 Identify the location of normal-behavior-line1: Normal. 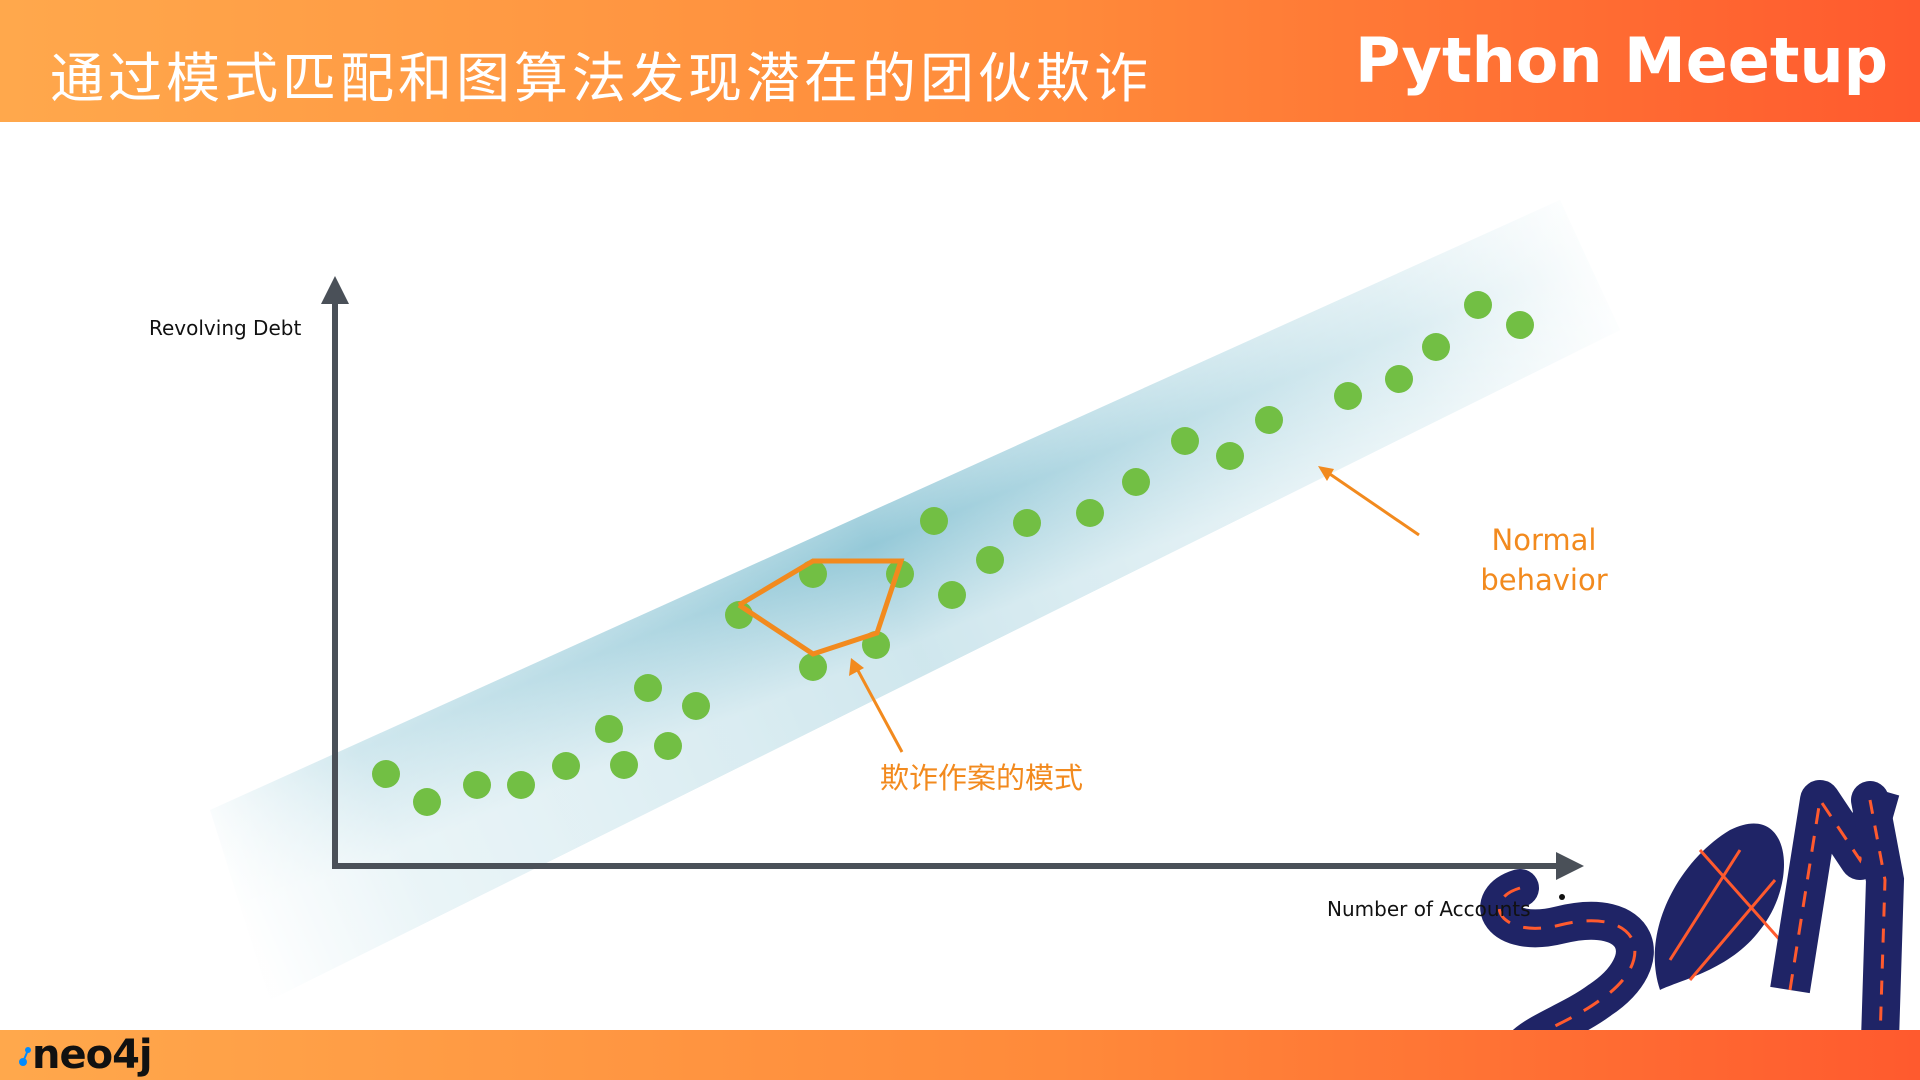
(1544, 540).